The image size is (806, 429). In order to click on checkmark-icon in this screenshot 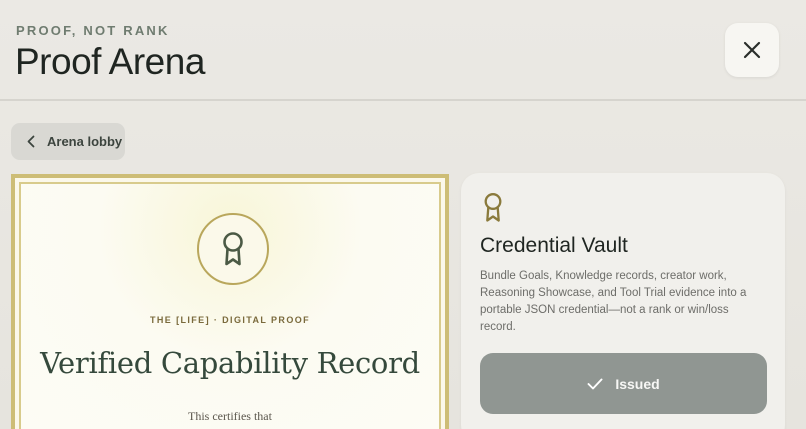, I will do `click(595, 383)`.